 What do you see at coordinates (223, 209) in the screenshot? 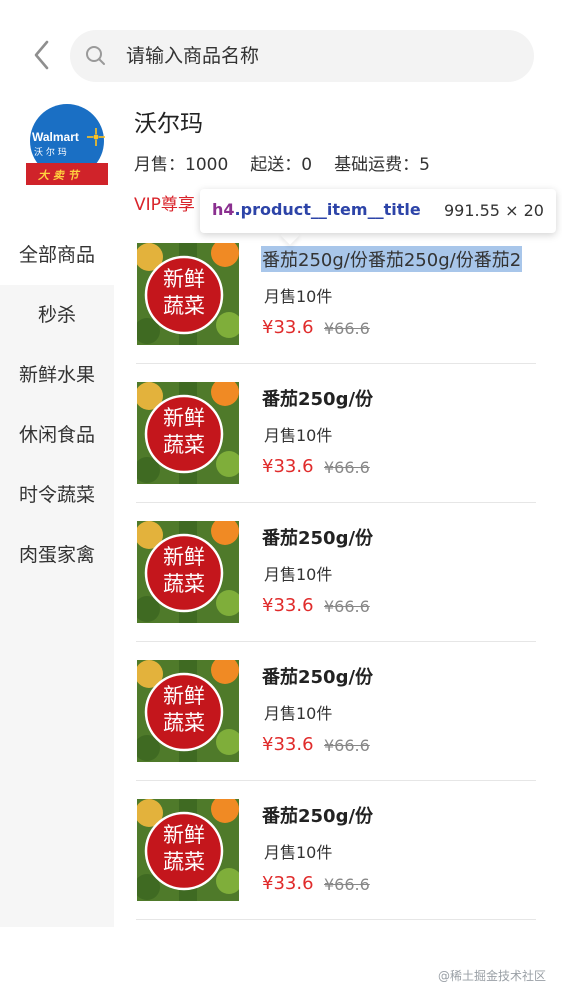
I see `tooltip-tag: h4` at bounding box center [223, 209].